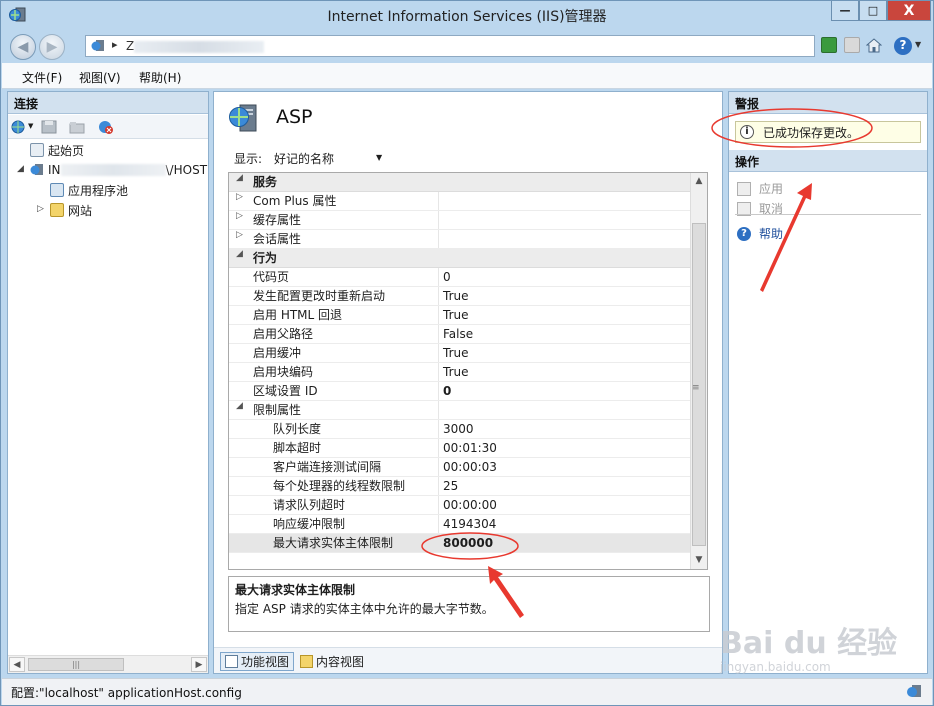 The image size is (934, 706). I want to click on connect-globe-icon, so click(19, 127).